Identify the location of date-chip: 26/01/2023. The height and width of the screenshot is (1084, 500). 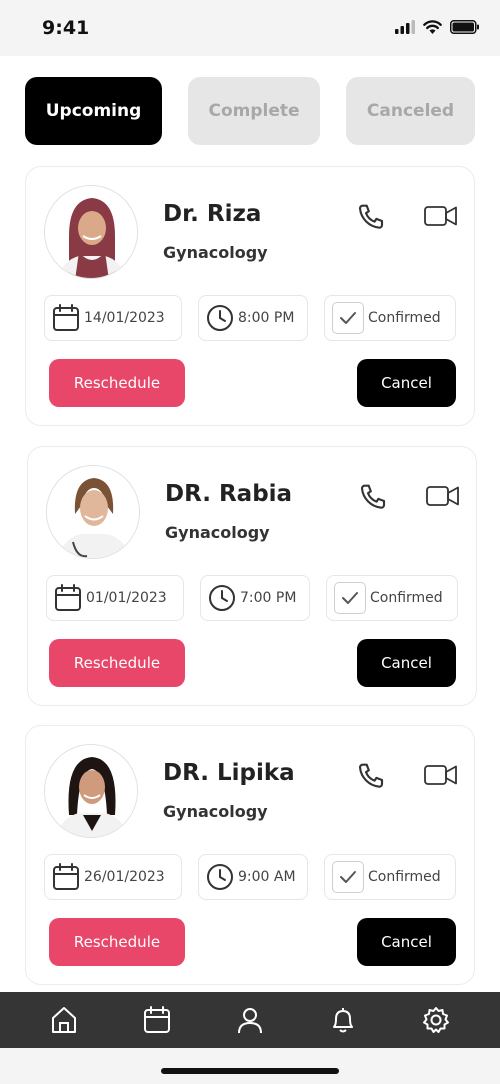
(113, 877).